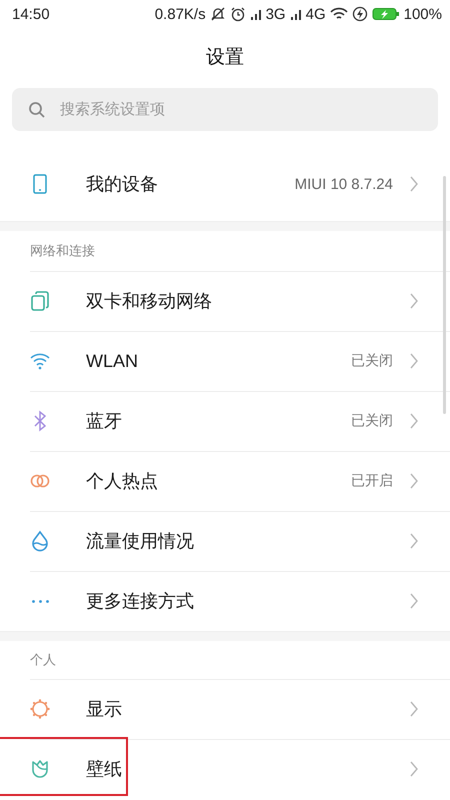 The height and width of the screenshot is (800, 450). I want to click on lightning-icon, so click(360, 14).